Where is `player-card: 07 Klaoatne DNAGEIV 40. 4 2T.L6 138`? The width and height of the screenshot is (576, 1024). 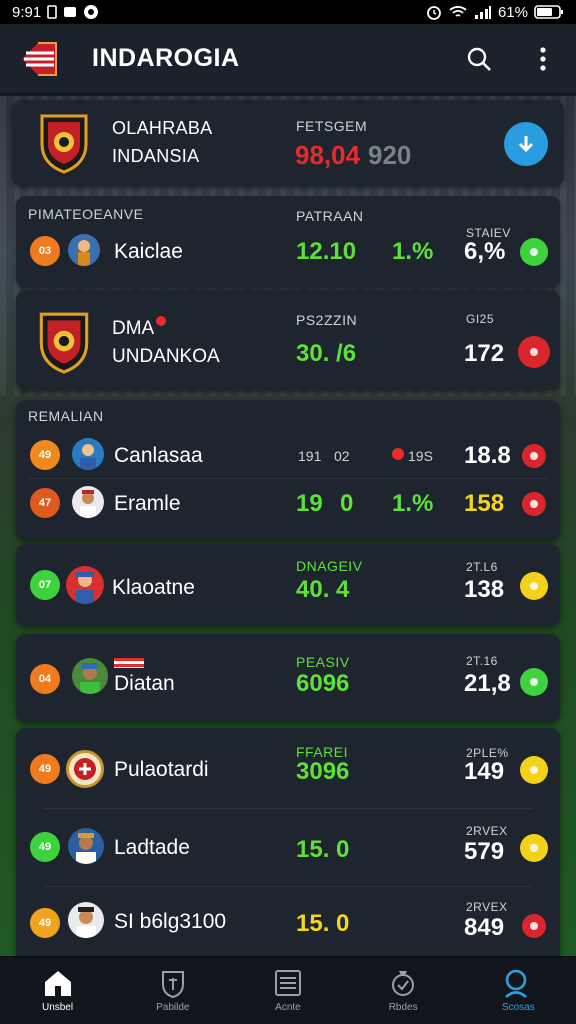
player-card: 07 Klaoatne DNAGEIV 40. 4 2T.L6 138 is located at coordinates (288, 585).